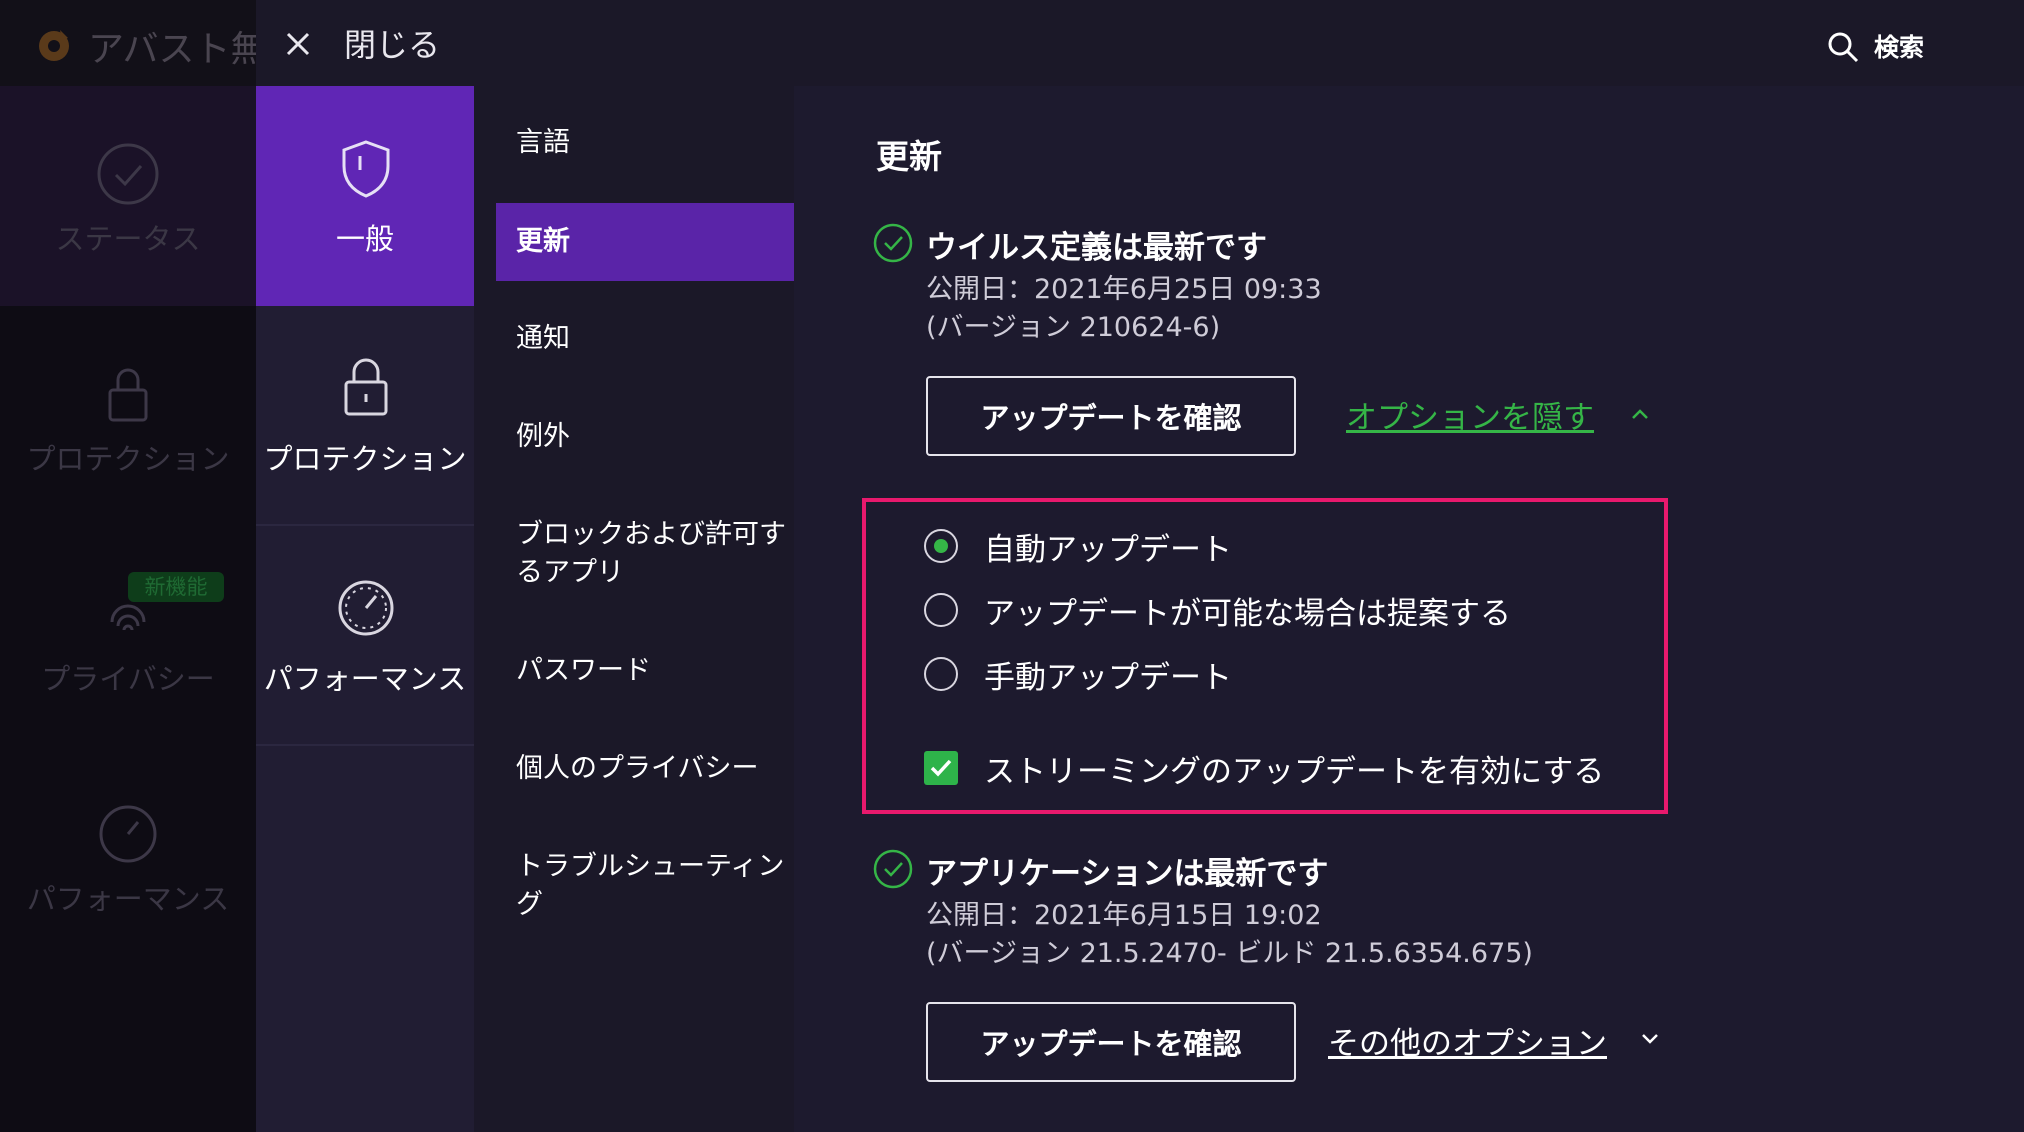 Image resolution: width=2024 pixels, height=1132 pixels. What do you see at coordinates (1111, 416) in the screenshot?
I see `check-virus-updates-button: アップデートを確認` at bounding box center [1111, 416].